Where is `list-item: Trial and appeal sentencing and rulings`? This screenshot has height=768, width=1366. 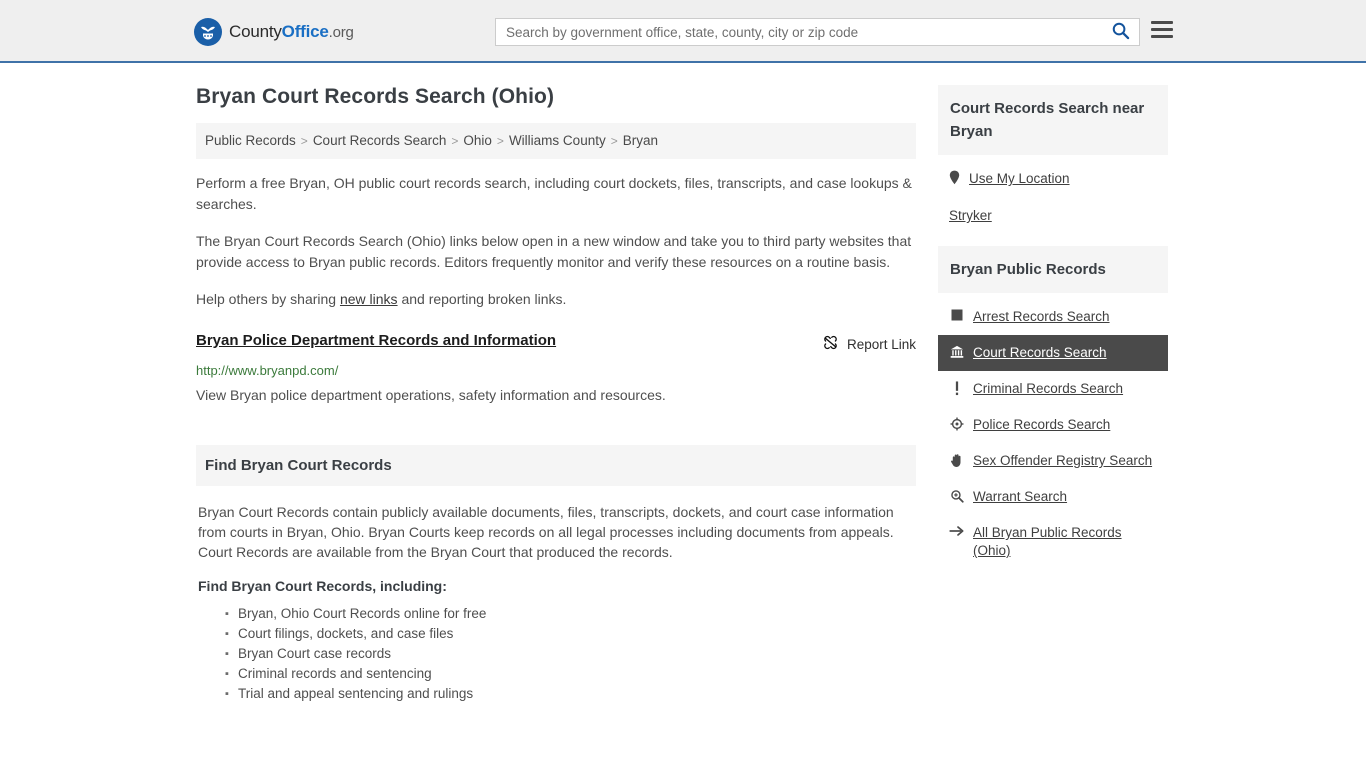 list-item: Trial and appeal sentencing and rulings is located at coordinates (569, 694).